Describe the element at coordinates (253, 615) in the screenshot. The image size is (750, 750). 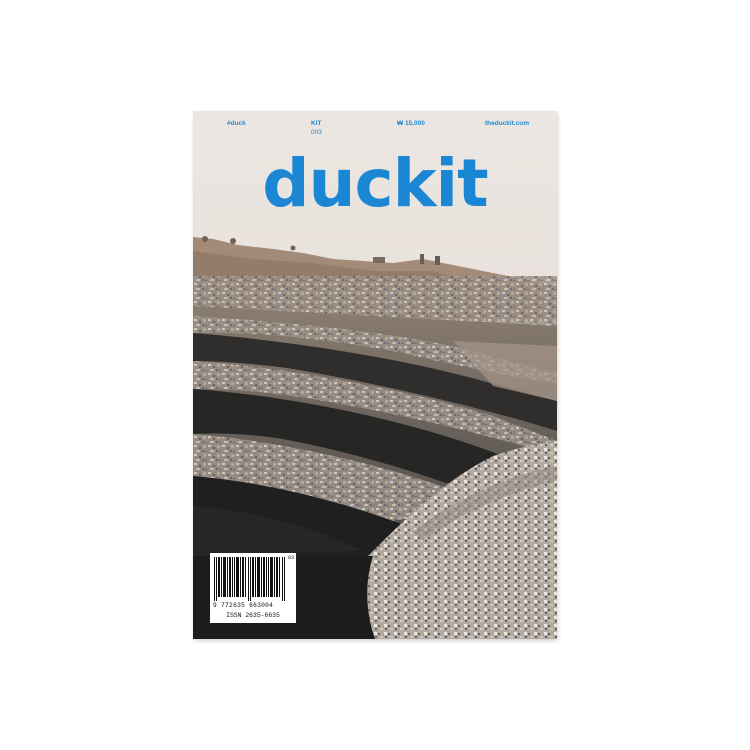
I see `issn-label: ISSN 2635-6635` at that location.